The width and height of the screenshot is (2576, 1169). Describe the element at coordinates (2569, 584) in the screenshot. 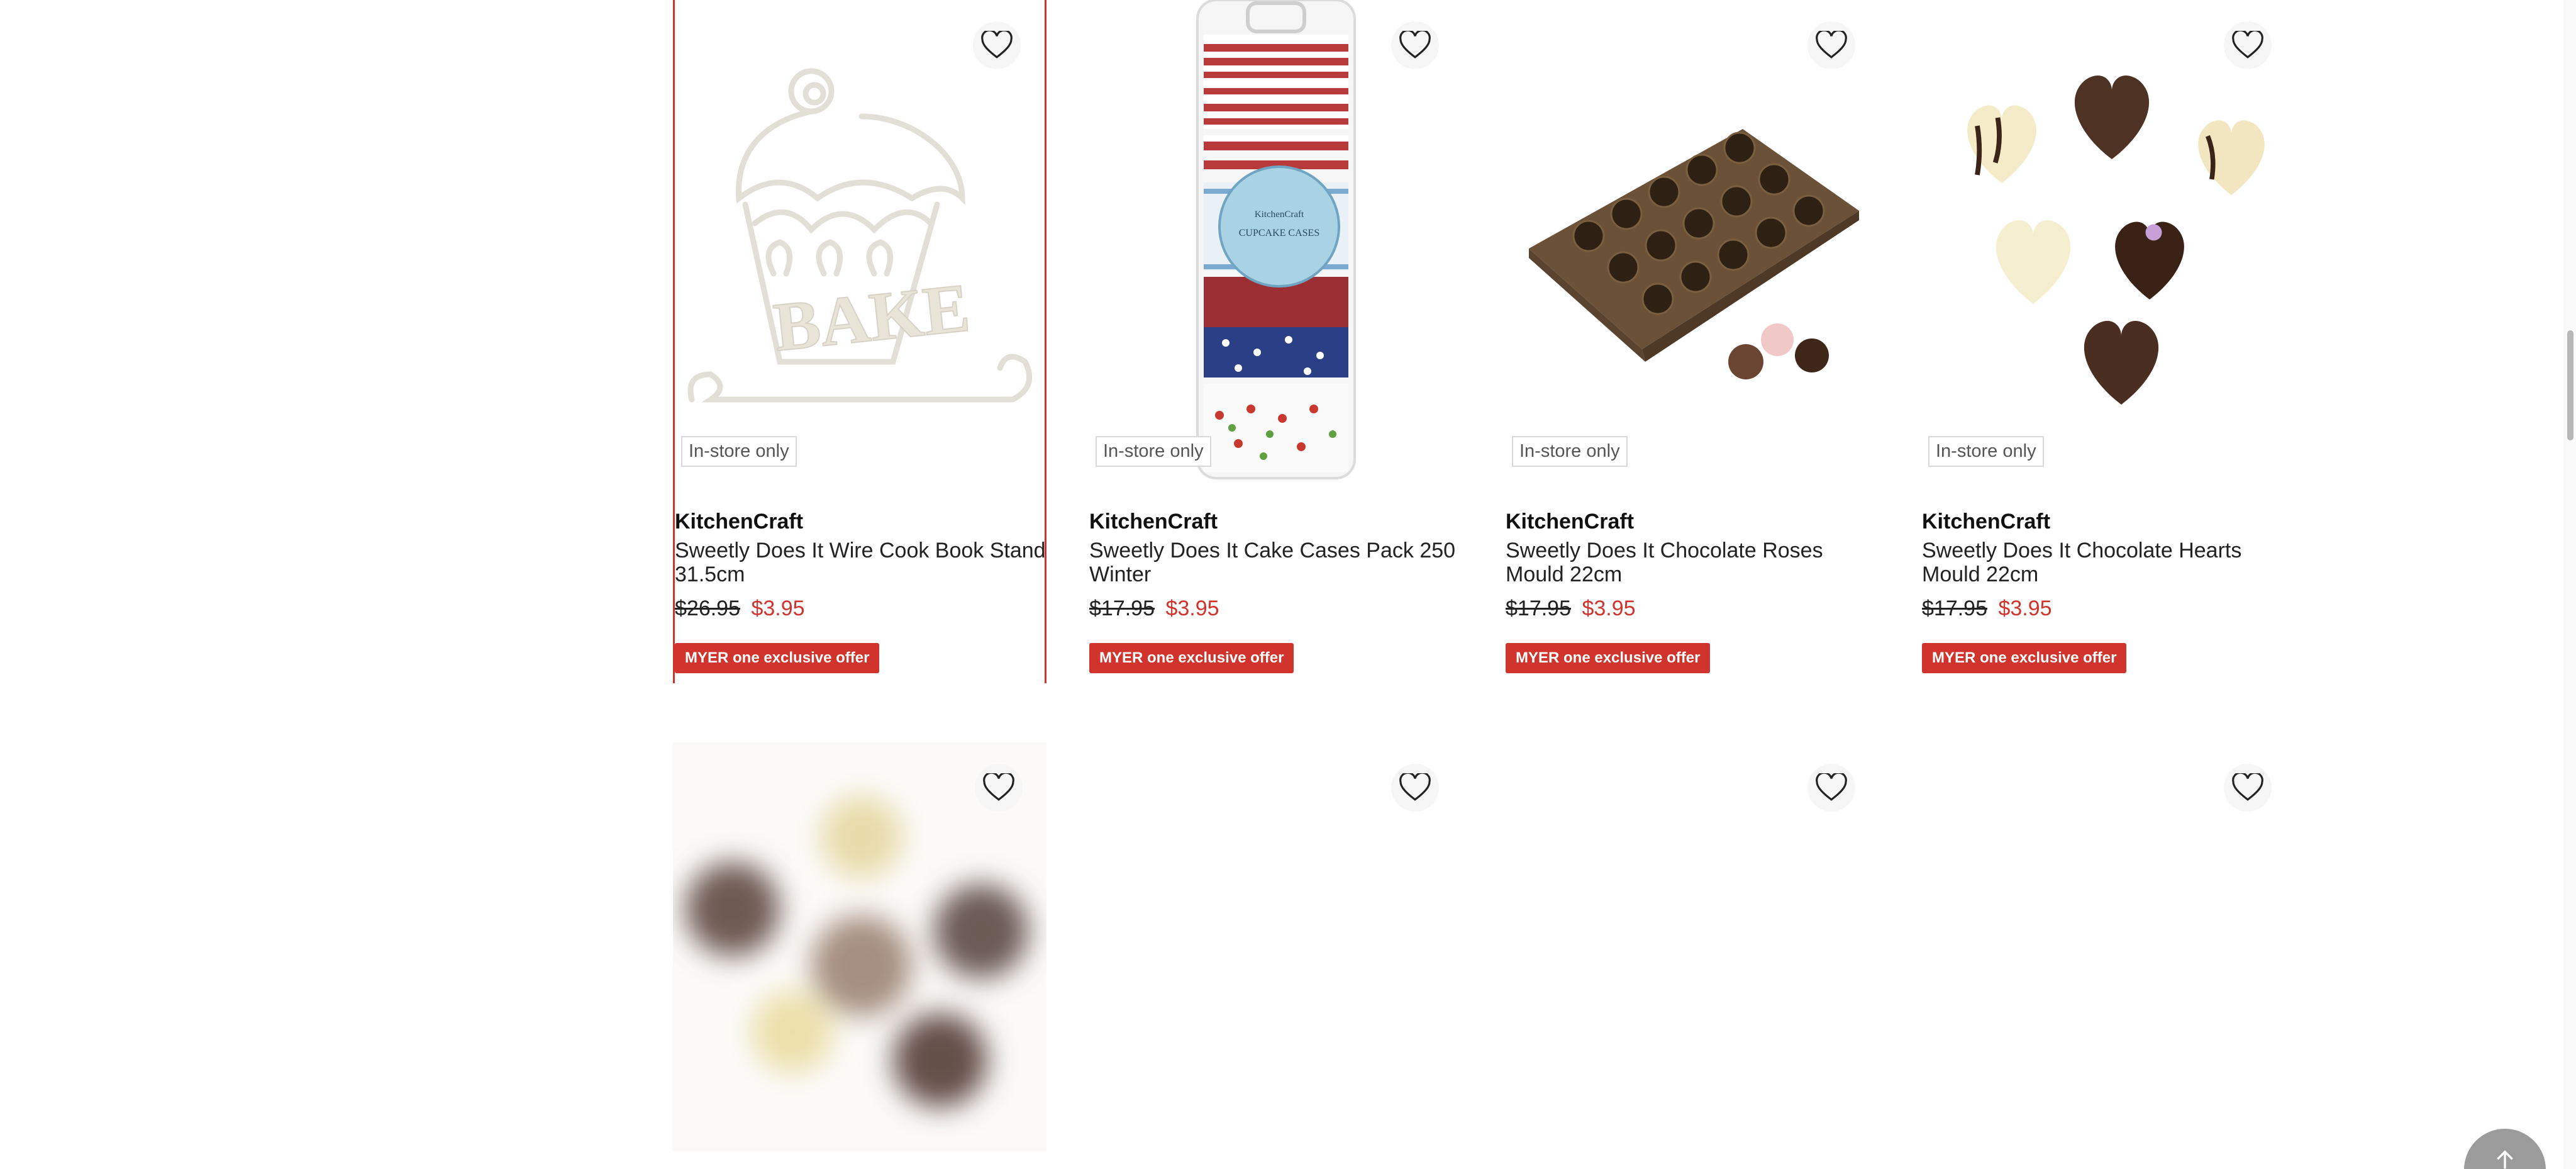

I see `page-scrollbar` at that location.